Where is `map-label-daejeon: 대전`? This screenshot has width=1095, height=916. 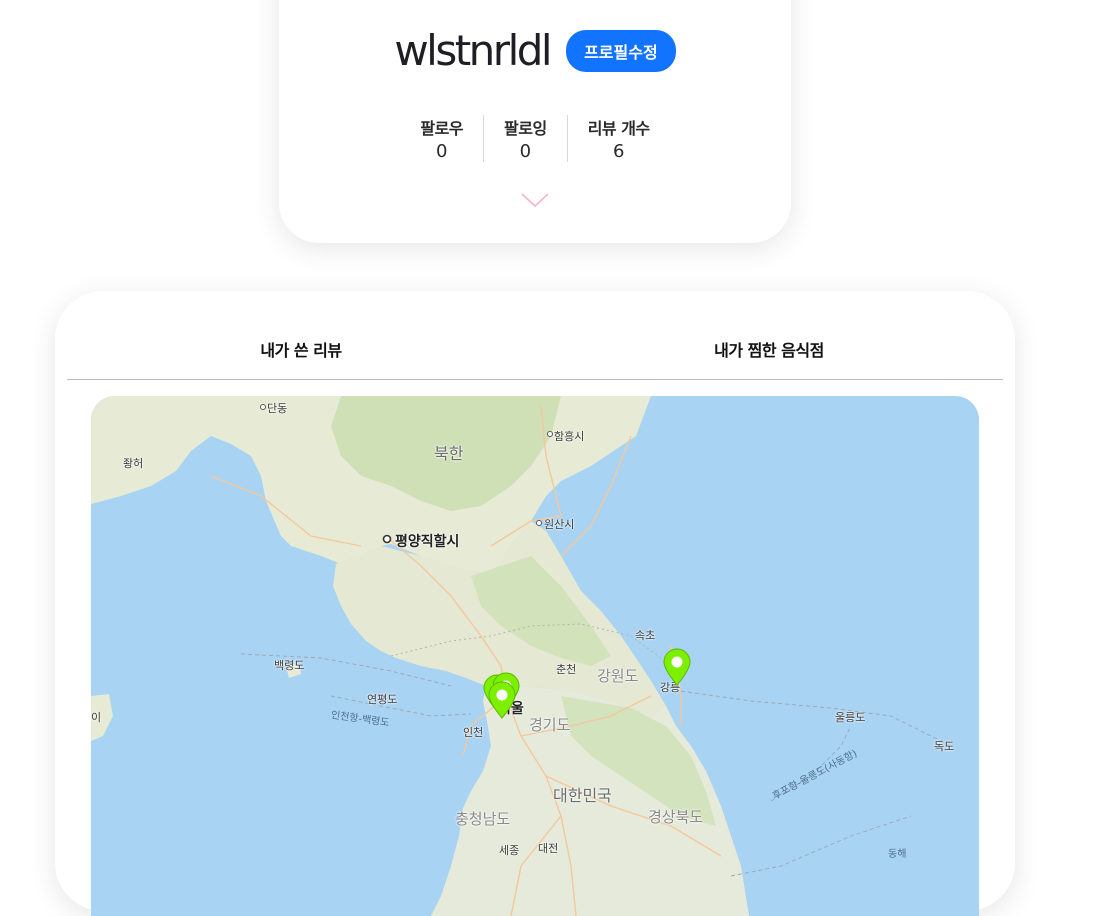
map-label-daejeon: 대전 is located at coordinates (548, 848).